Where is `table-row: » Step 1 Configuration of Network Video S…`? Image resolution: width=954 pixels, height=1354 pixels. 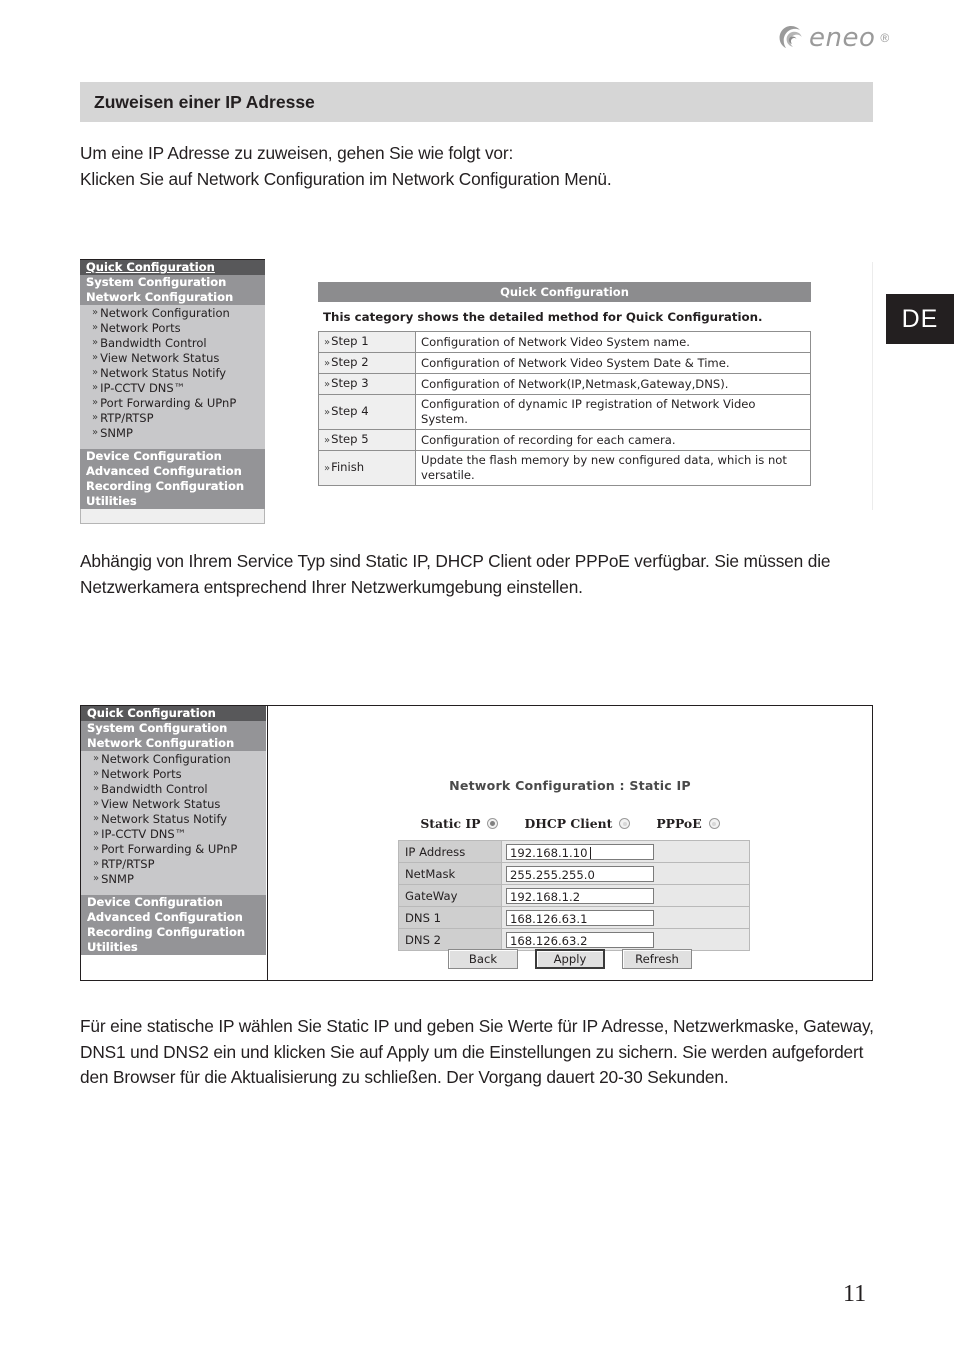 table-row: » Step 1 Configuration of Network Video S… is located at coordinates (564, 342).